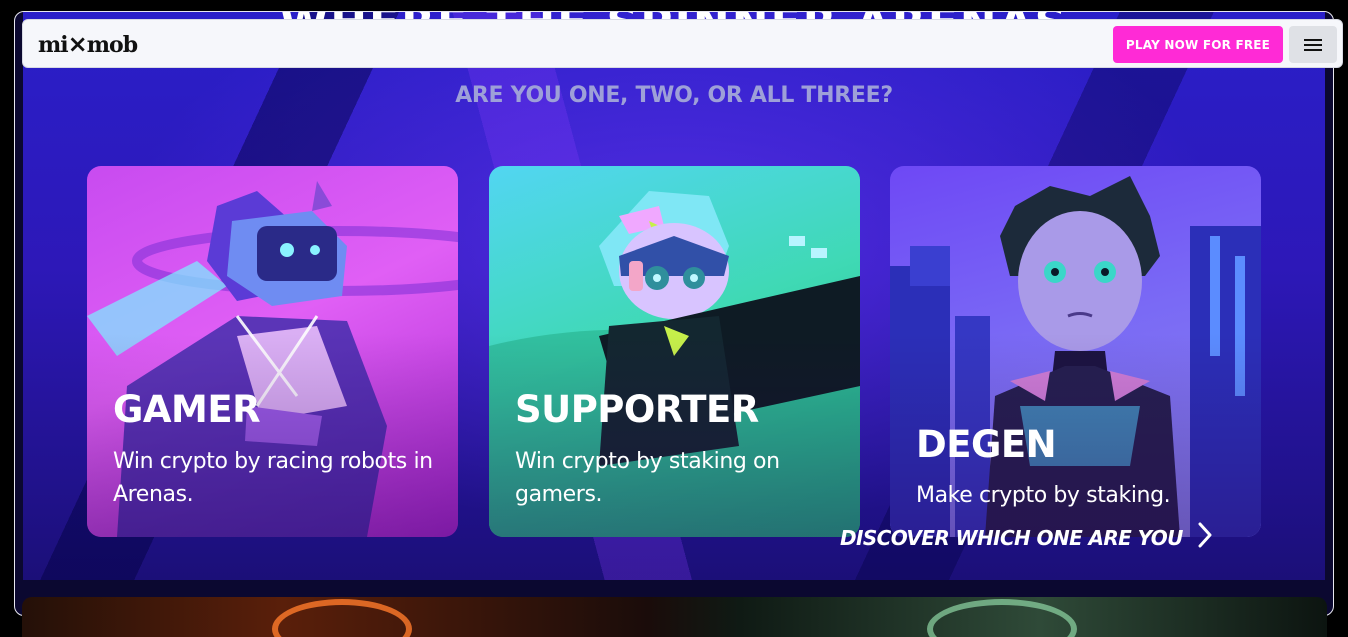  Describe the element at coordinates (112, 45) in the screenshot. I see `logo-text-right: mob` at that location.